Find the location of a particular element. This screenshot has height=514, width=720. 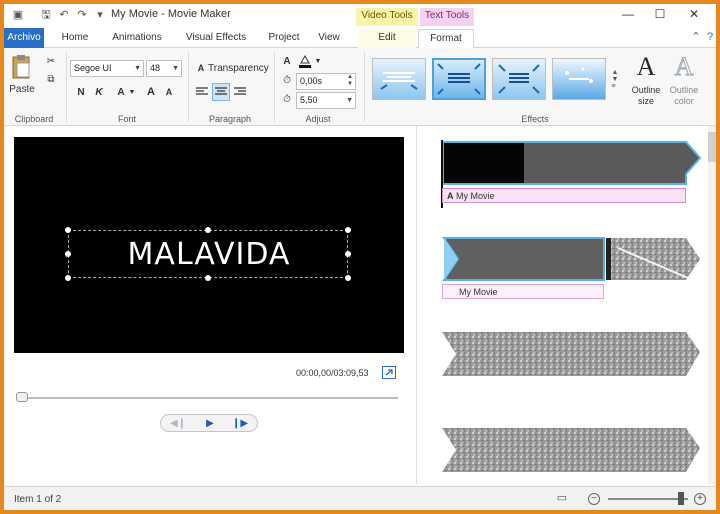

paste-button: Paste is located at coordinates (22, 89).